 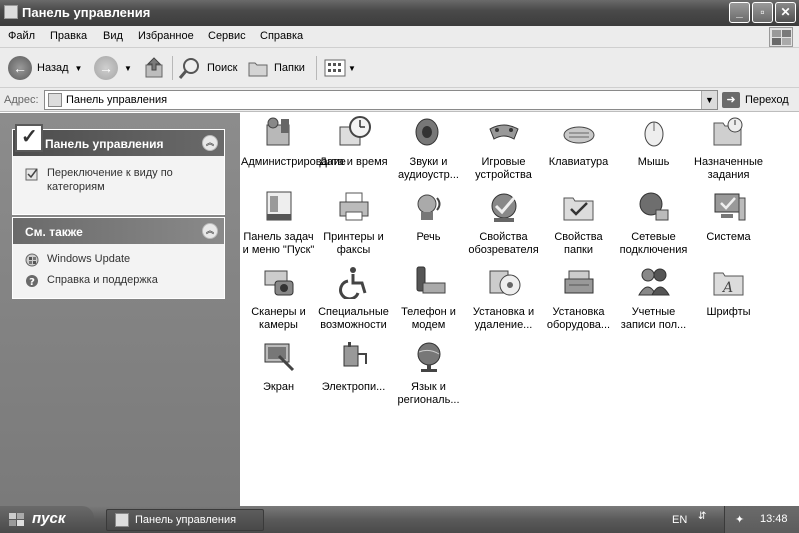 I want to click on forward-button: → ▼, so click(x=113, y=68).